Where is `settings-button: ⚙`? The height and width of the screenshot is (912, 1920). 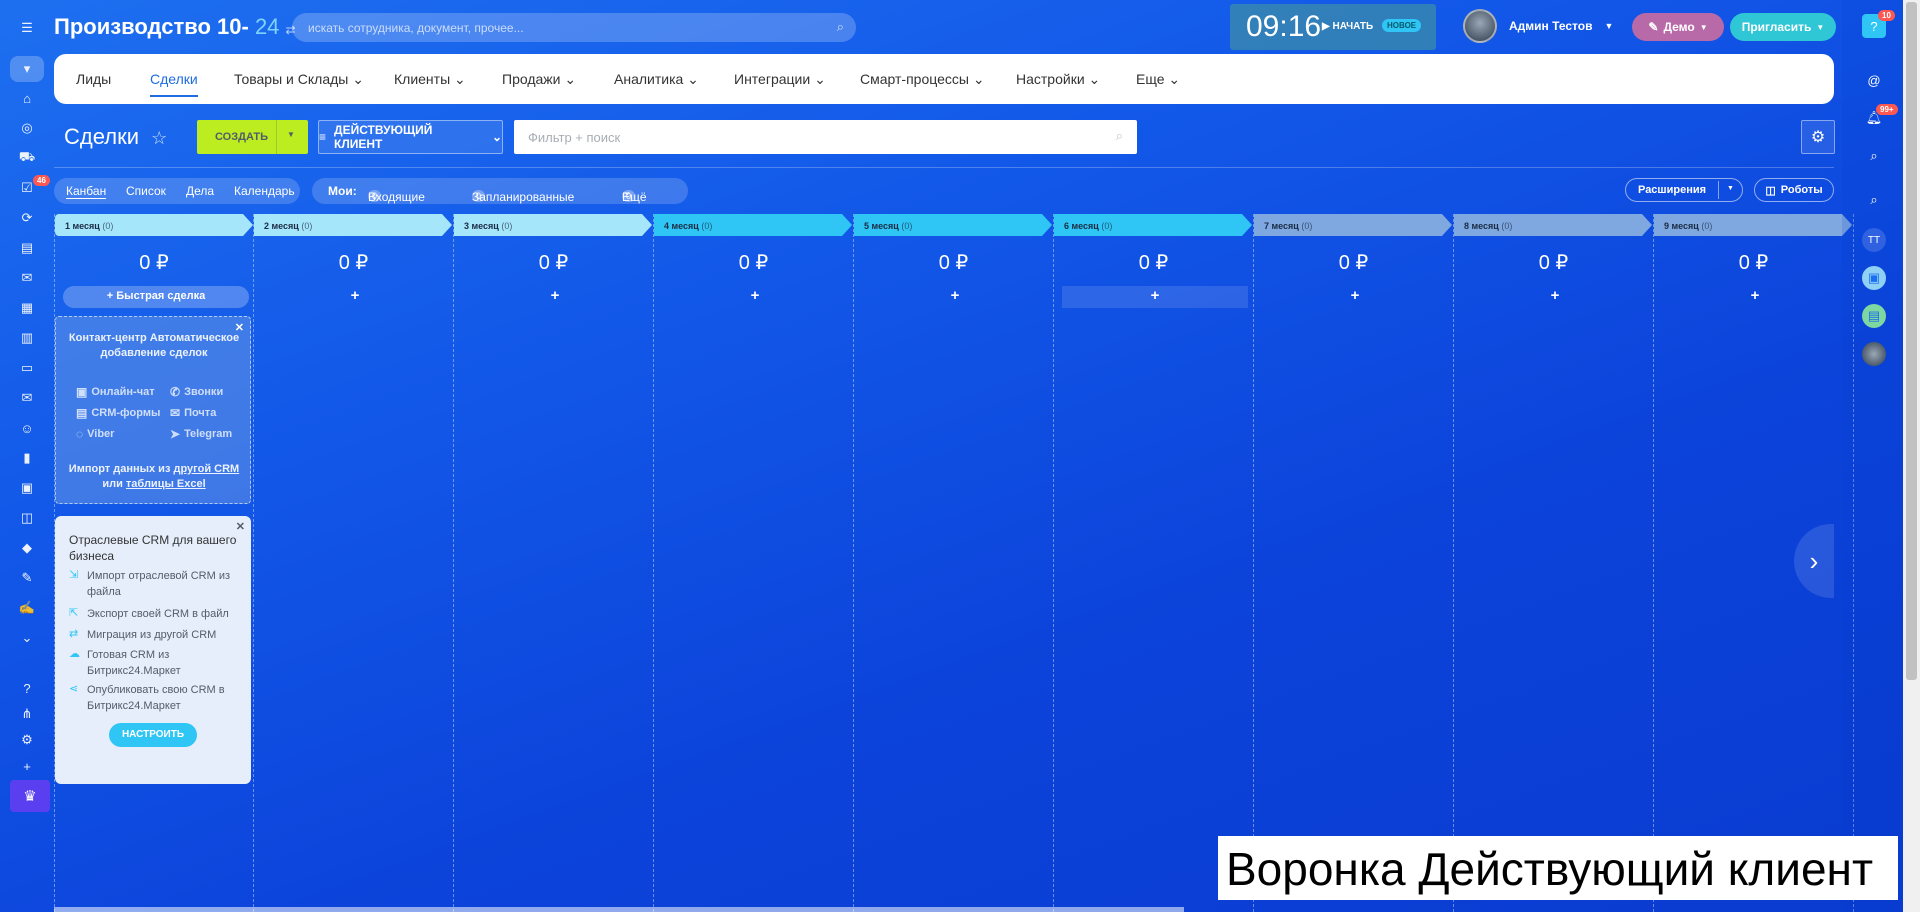
settings-button: ⚙ is located at coordinates (1818, 137).